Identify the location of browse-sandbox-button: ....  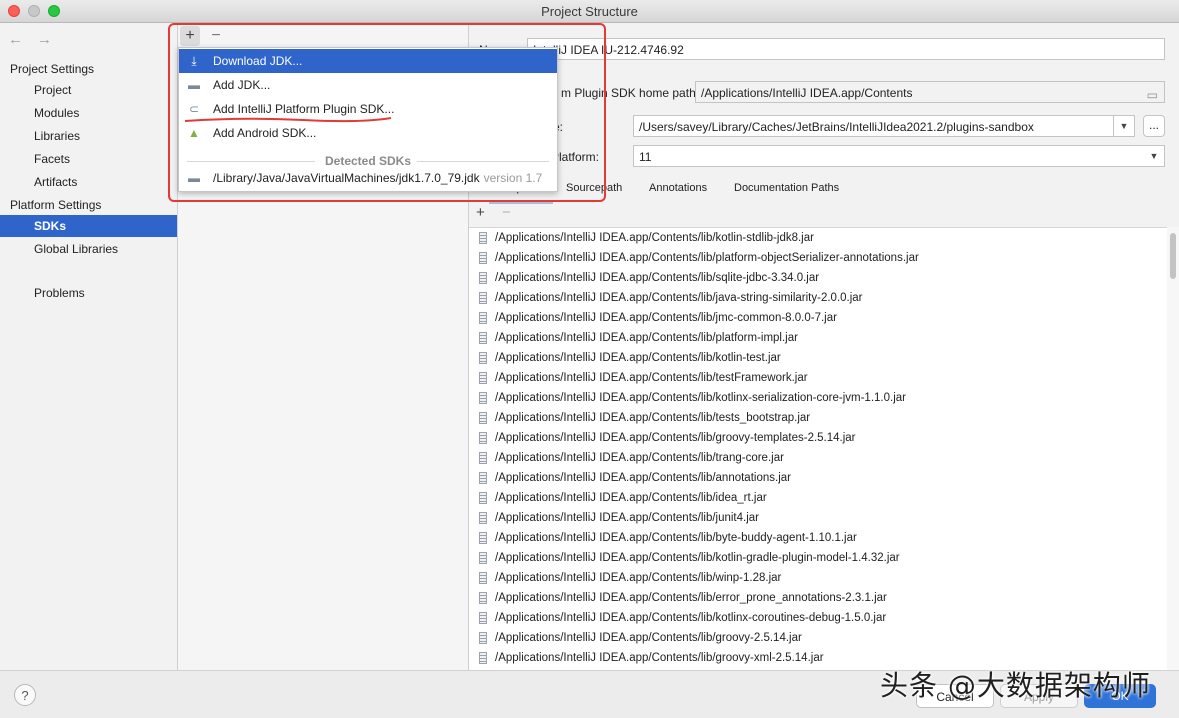
(1154, 126).